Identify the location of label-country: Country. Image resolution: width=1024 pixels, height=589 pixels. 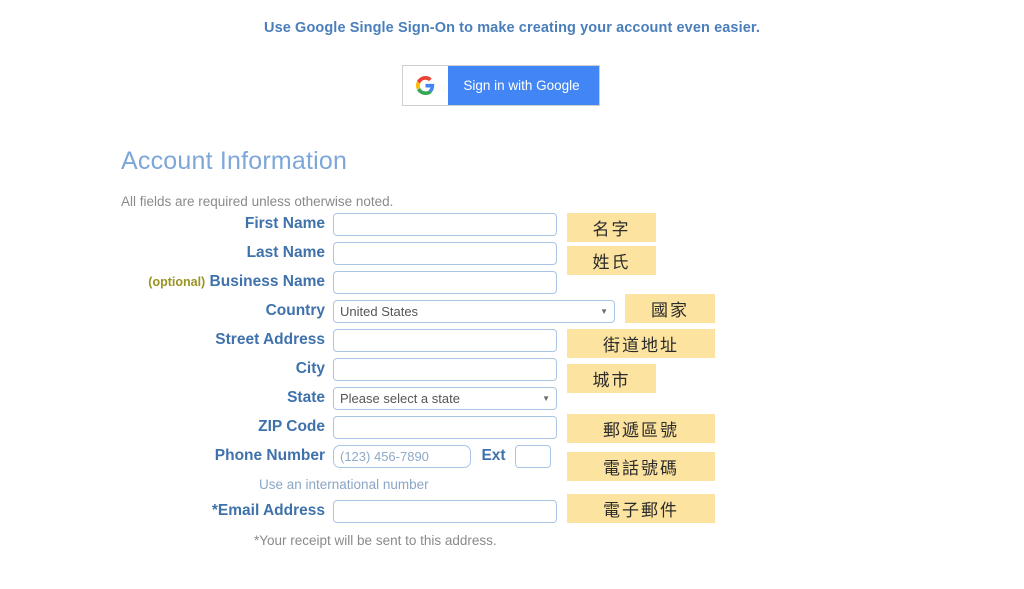
(295, 311).